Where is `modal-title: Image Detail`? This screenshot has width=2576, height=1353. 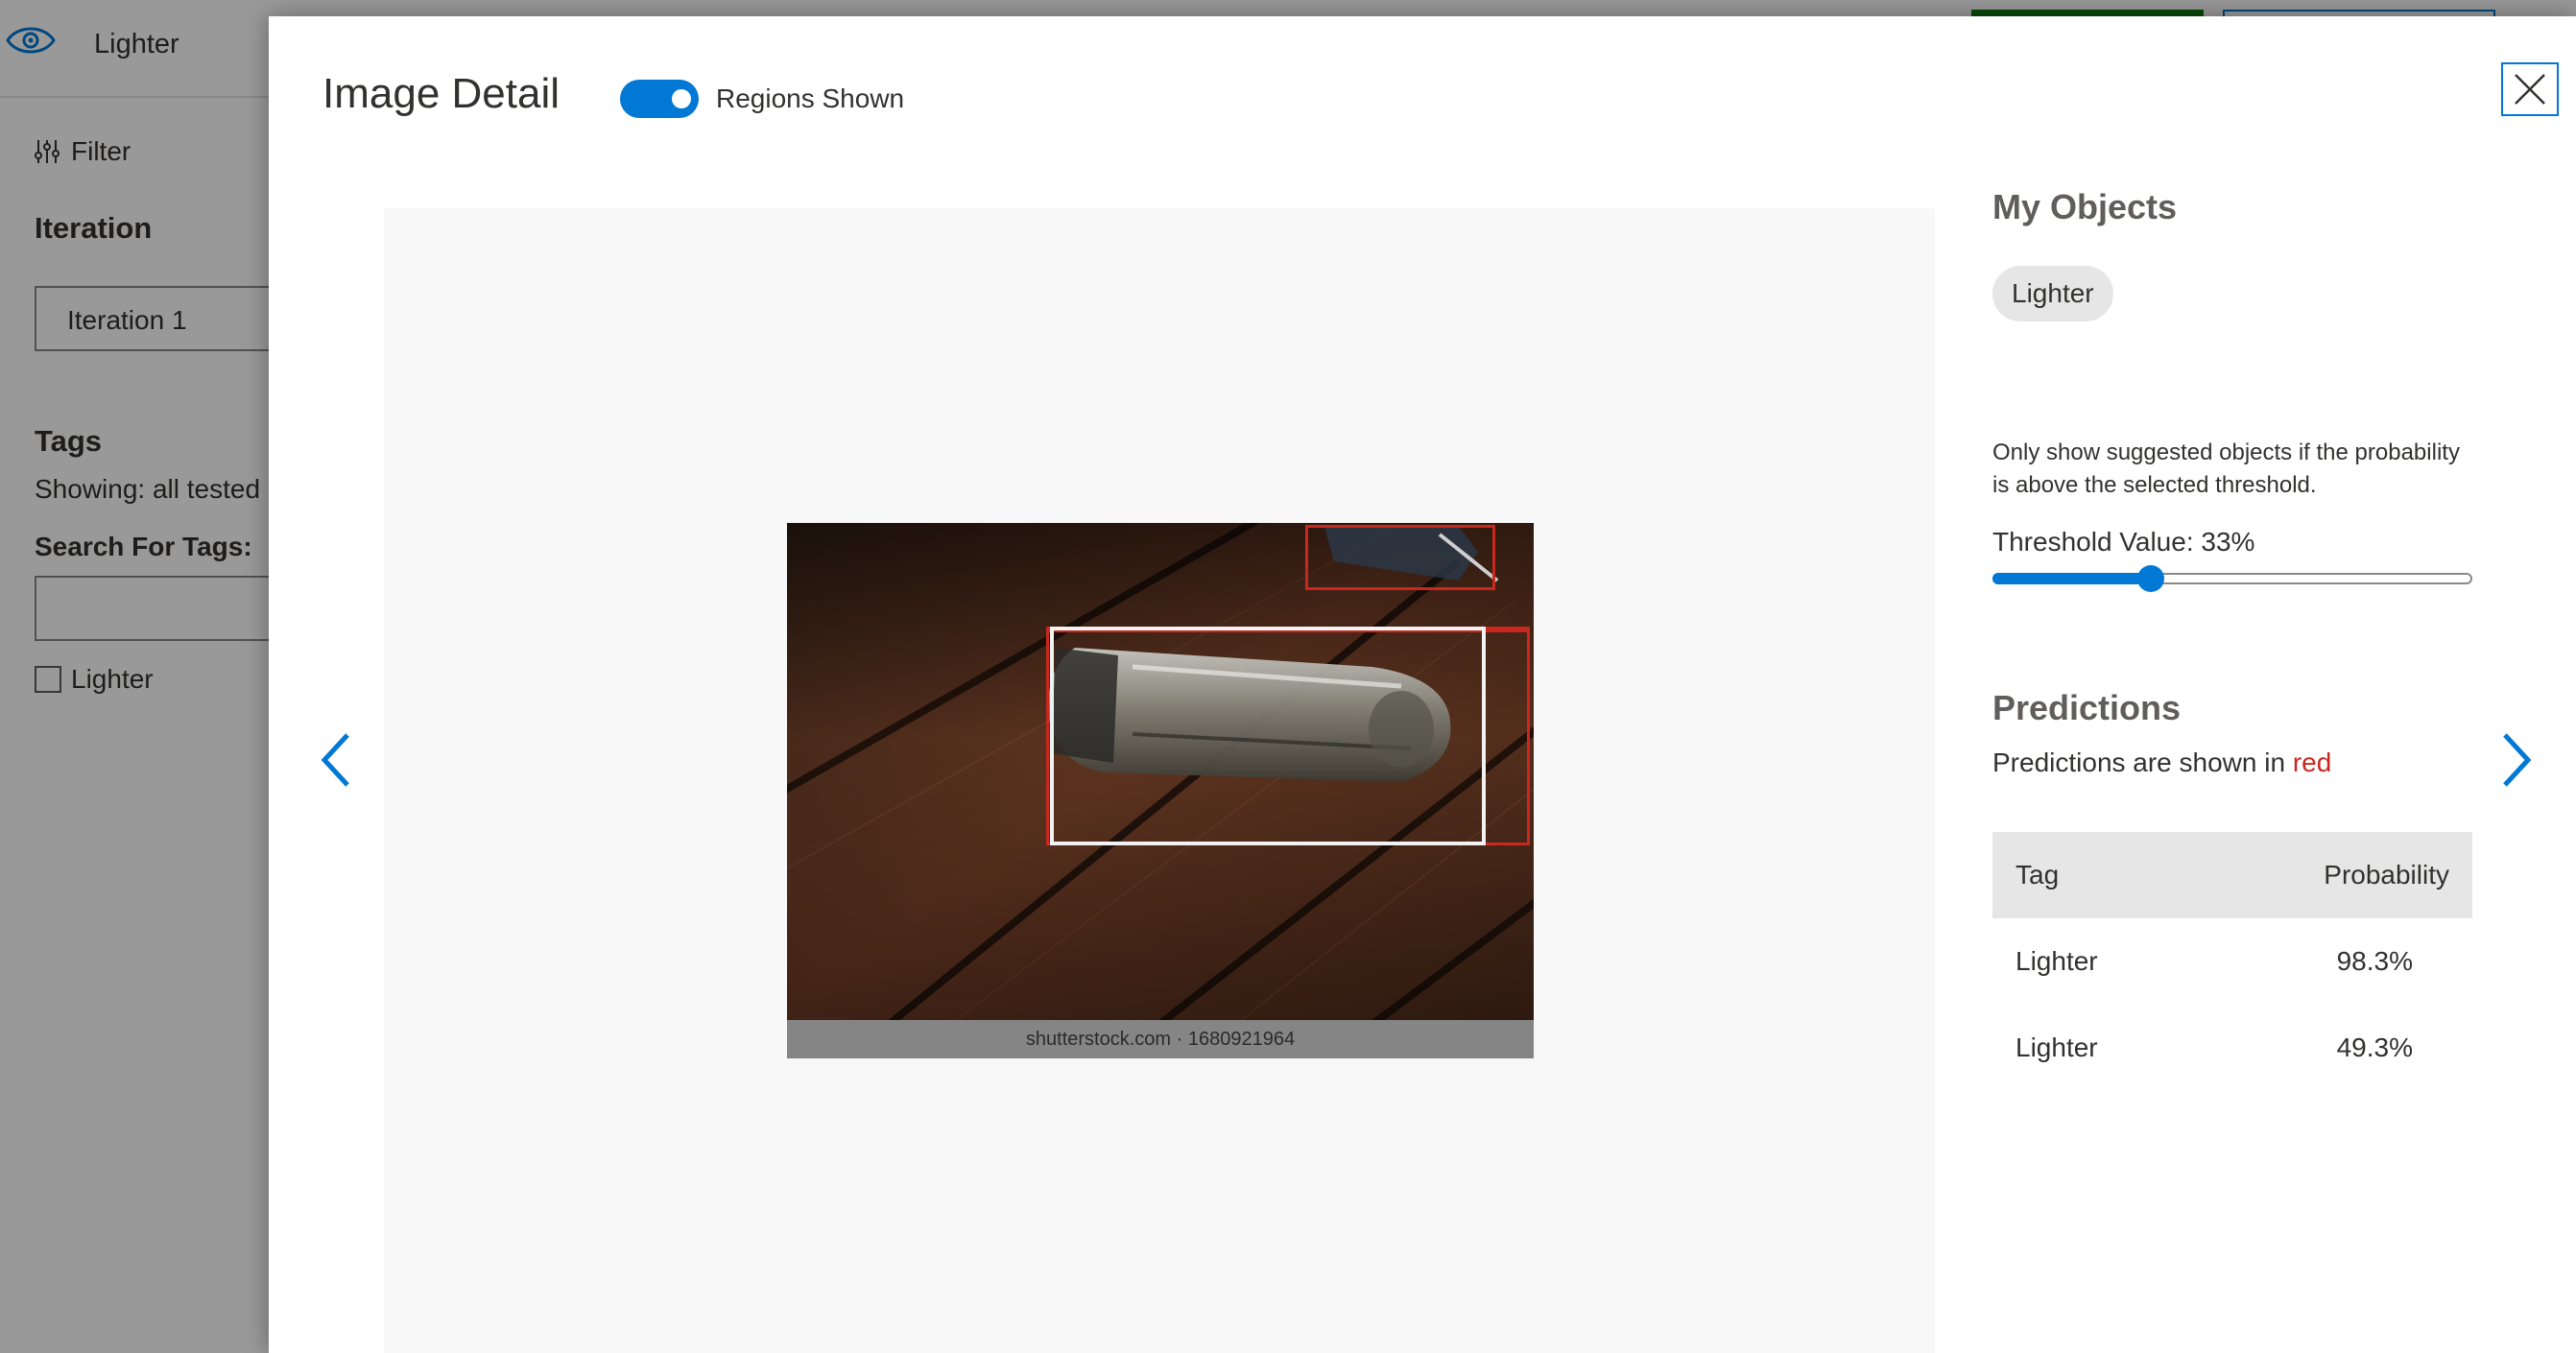 modal-title: Image Detail is located at coordinates (441, 94).